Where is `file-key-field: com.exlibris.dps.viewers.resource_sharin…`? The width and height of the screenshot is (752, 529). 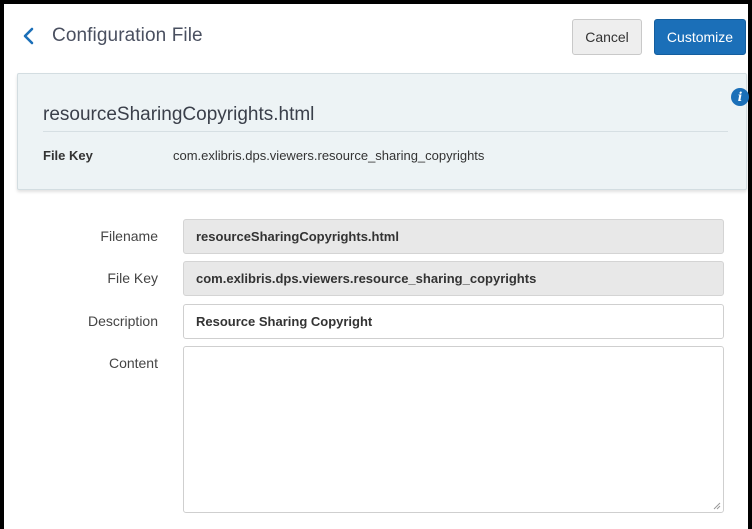 file-key-field: com.exlibris.dps.viewers.resource_sharin… is located at coordinates (453, 278).